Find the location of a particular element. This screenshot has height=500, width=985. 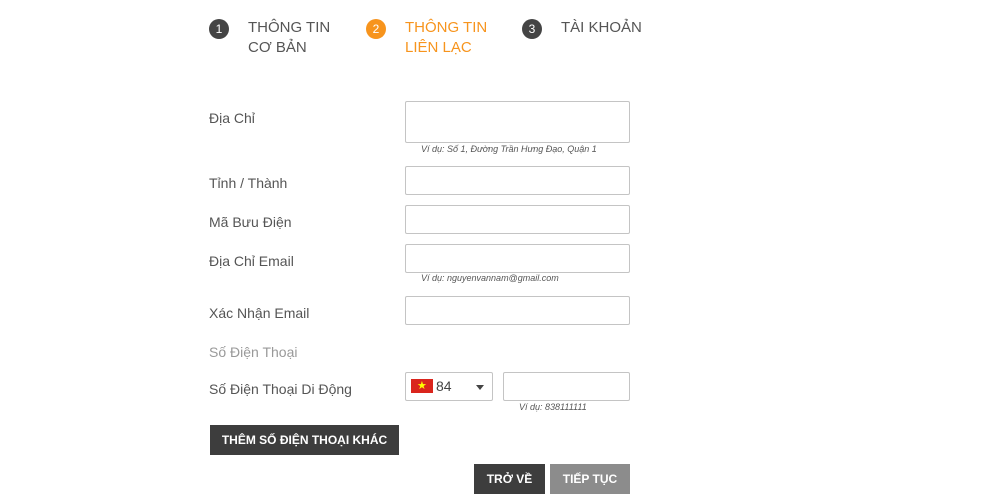

step-3-label-line1: TÀI KHOẢN is located at coordinates (601, 27).